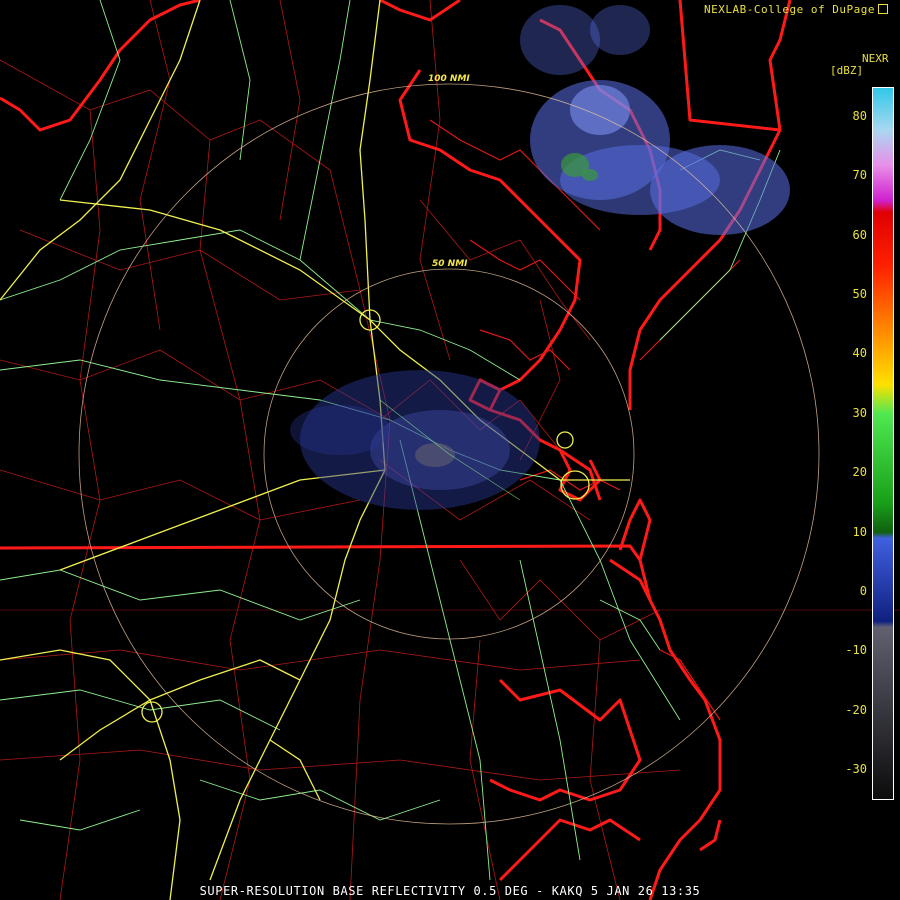  Describe the element at coordinates (856, 769) in the screenshot. I see `scale-tick-label: -30` at that location.